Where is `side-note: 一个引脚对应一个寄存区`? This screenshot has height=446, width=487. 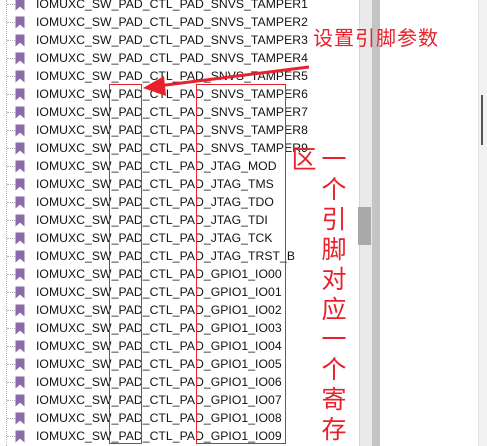
side-note: 一个引脚对应一个寄存区 is located at coordinates (317, 296).